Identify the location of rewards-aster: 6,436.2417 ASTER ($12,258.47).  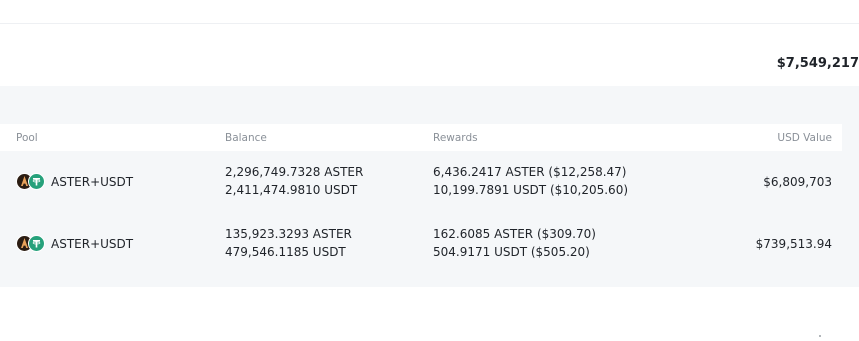
(530, 172).